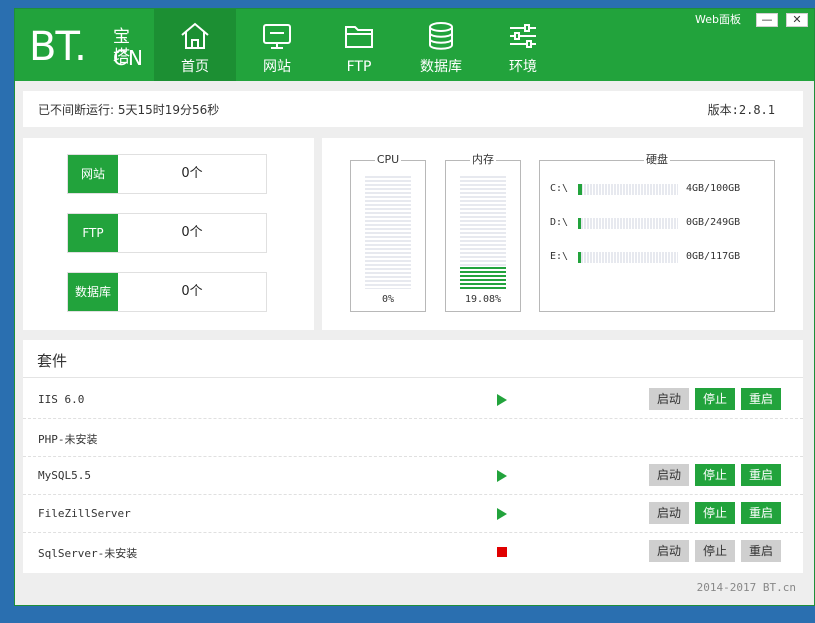 This screenshot has height=623, width=815. I want to click on stopped-square-icon, so click(502, 552).